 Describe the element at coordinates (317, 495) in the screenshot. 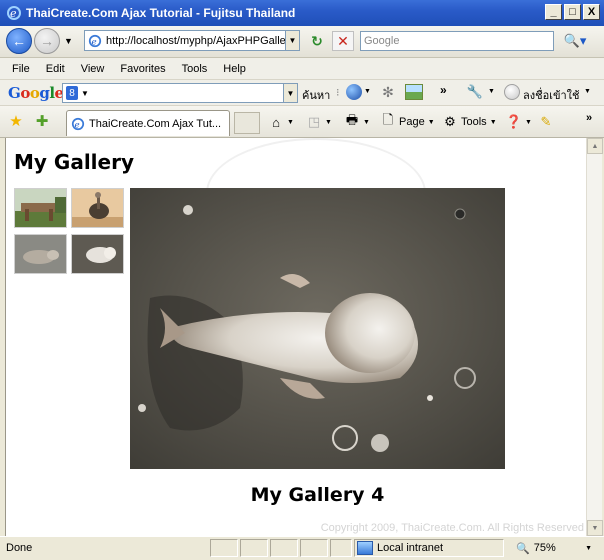

I see `photo-caption: My Gallery 4` at that location.